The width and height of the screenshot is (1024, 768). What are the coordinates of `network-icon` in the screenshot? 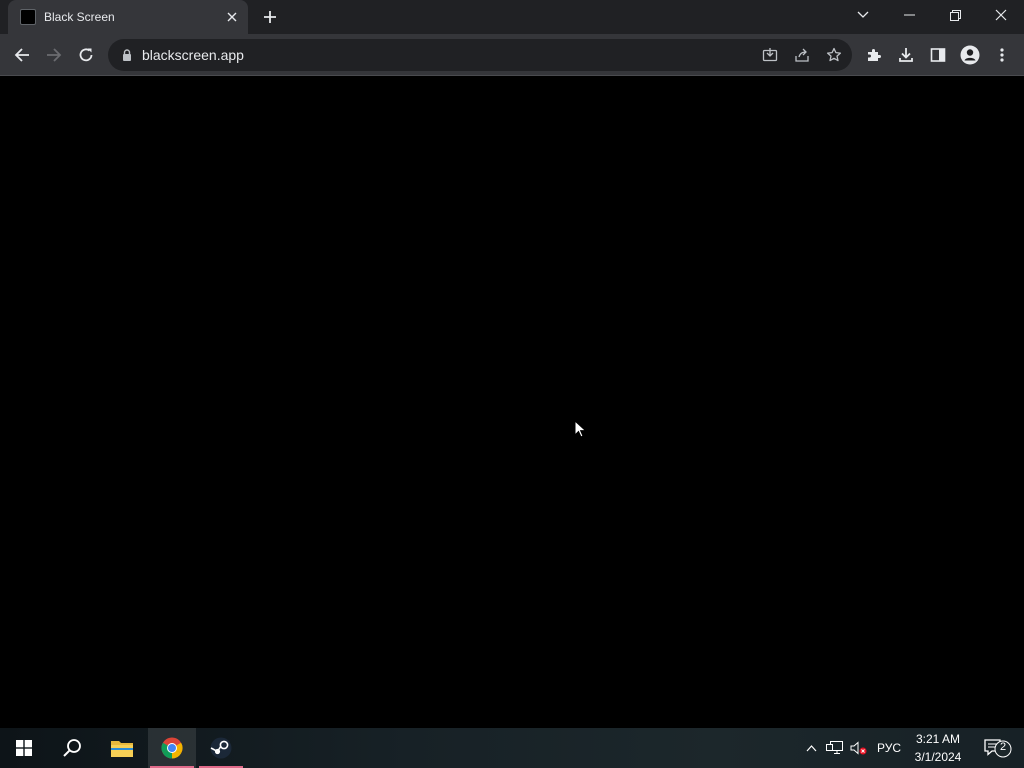 It's located at (834, 747).